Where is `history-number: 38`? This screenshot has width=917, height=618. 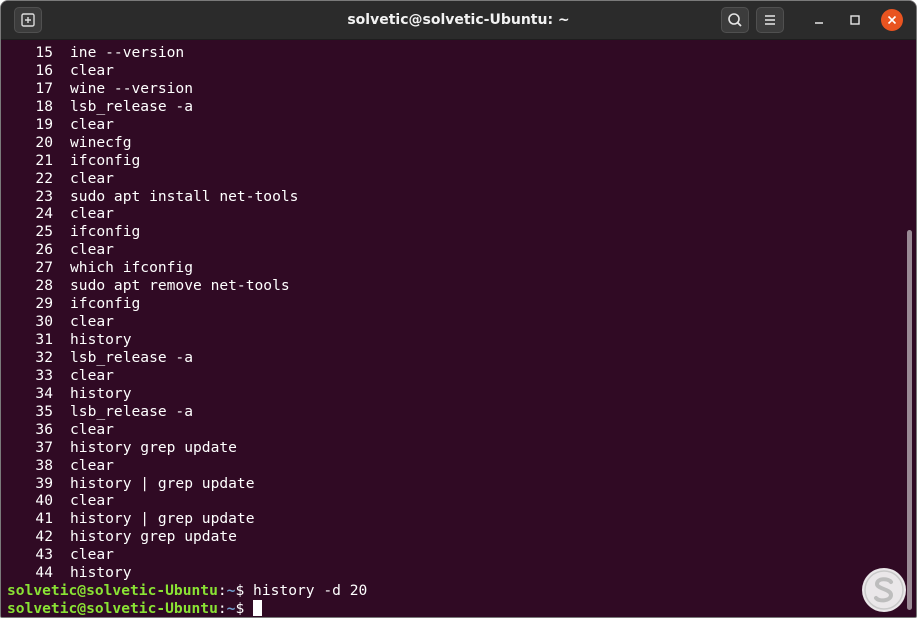 history-number: 38 is located at coordinates (44, 465).